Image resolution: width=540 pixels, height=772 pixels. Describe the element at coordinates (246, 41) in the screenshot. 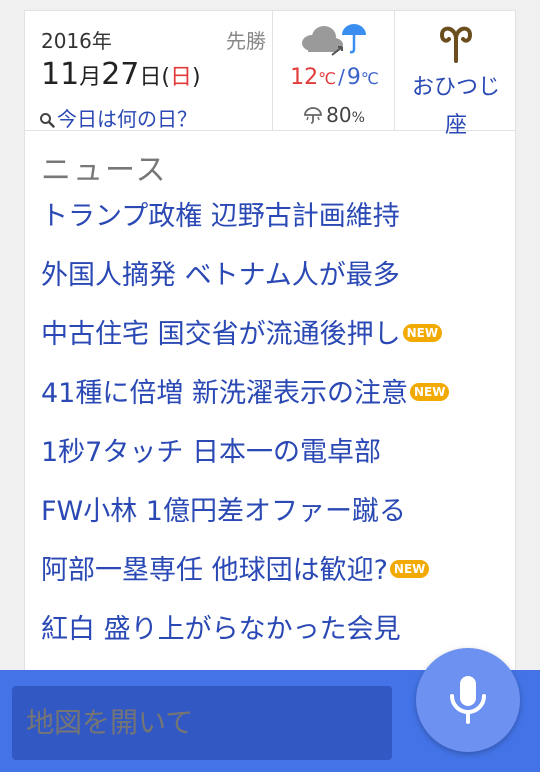

I see `rokuyo-label: 先勝` at that location.